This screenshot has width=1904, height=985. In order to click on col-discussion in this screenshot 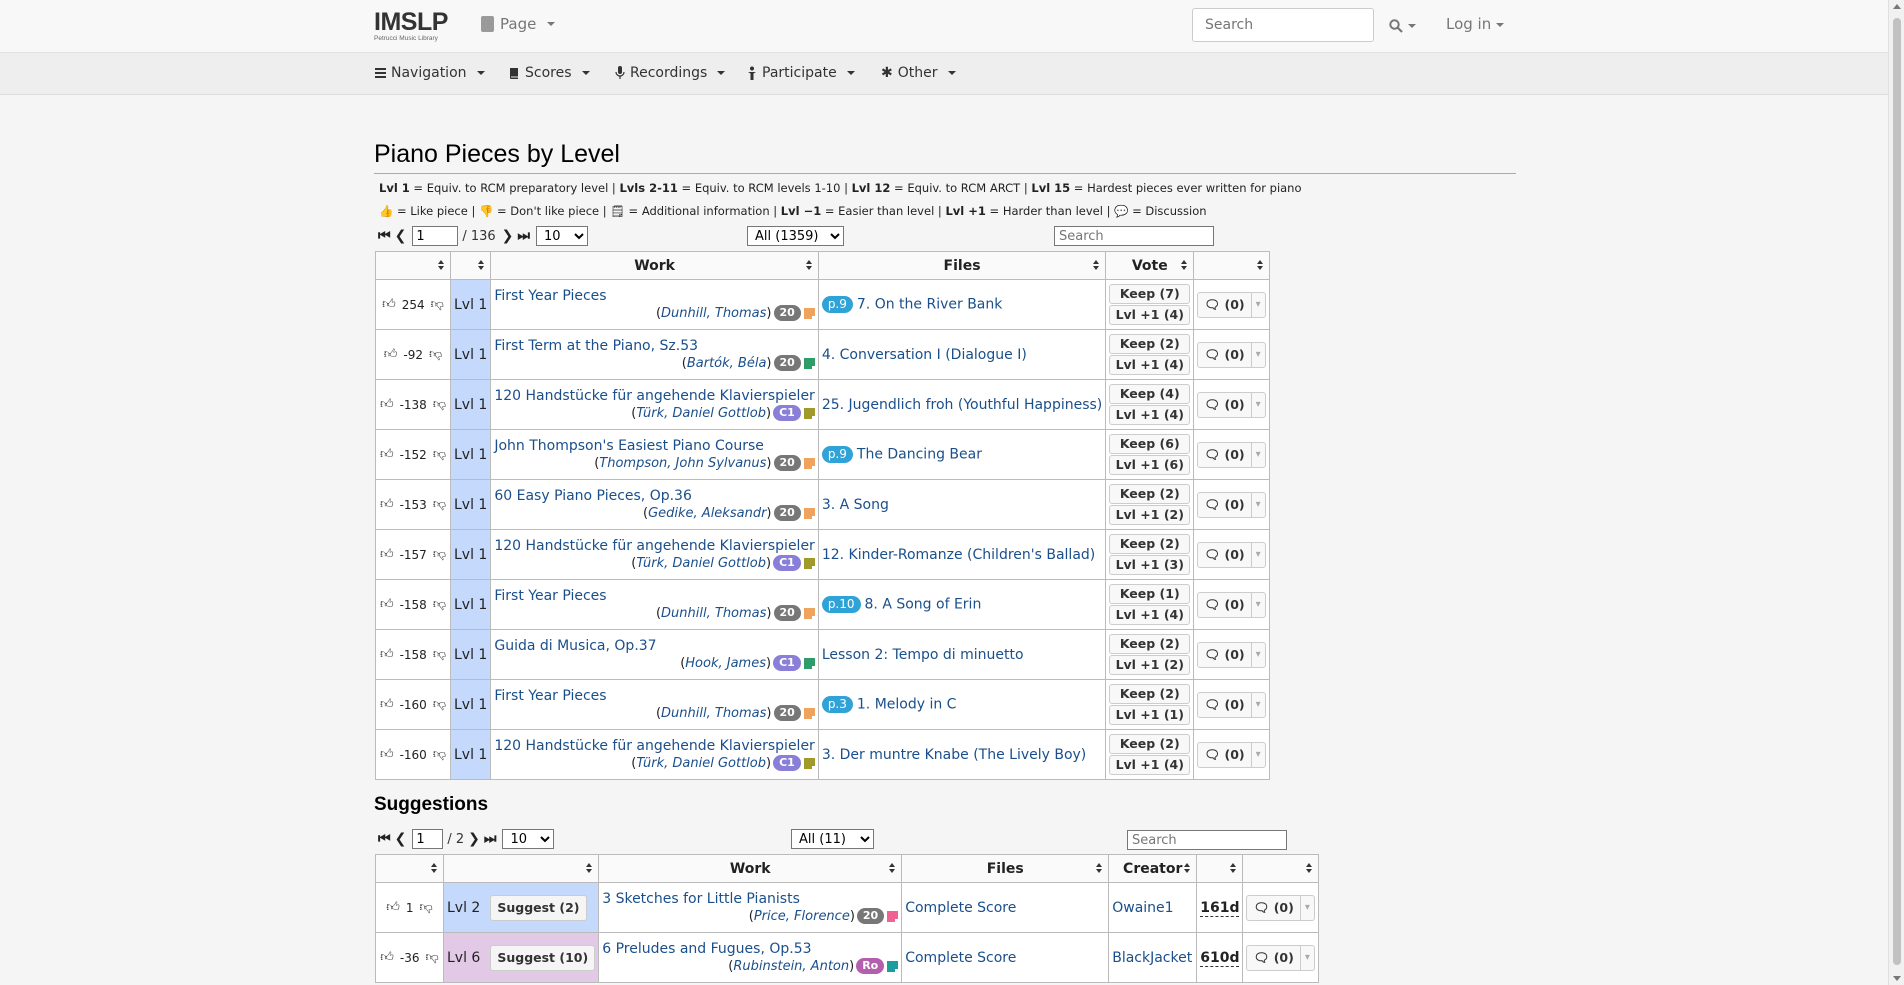, I will do `click(1280, 868)`.